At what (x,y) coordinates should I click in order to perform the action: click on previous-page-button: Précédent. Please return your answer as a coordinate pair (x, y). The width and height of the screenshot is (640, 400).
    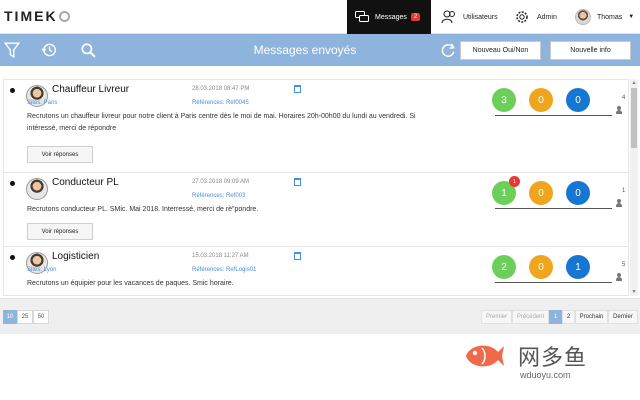
    Looking at the image, I should click on (530, 317).